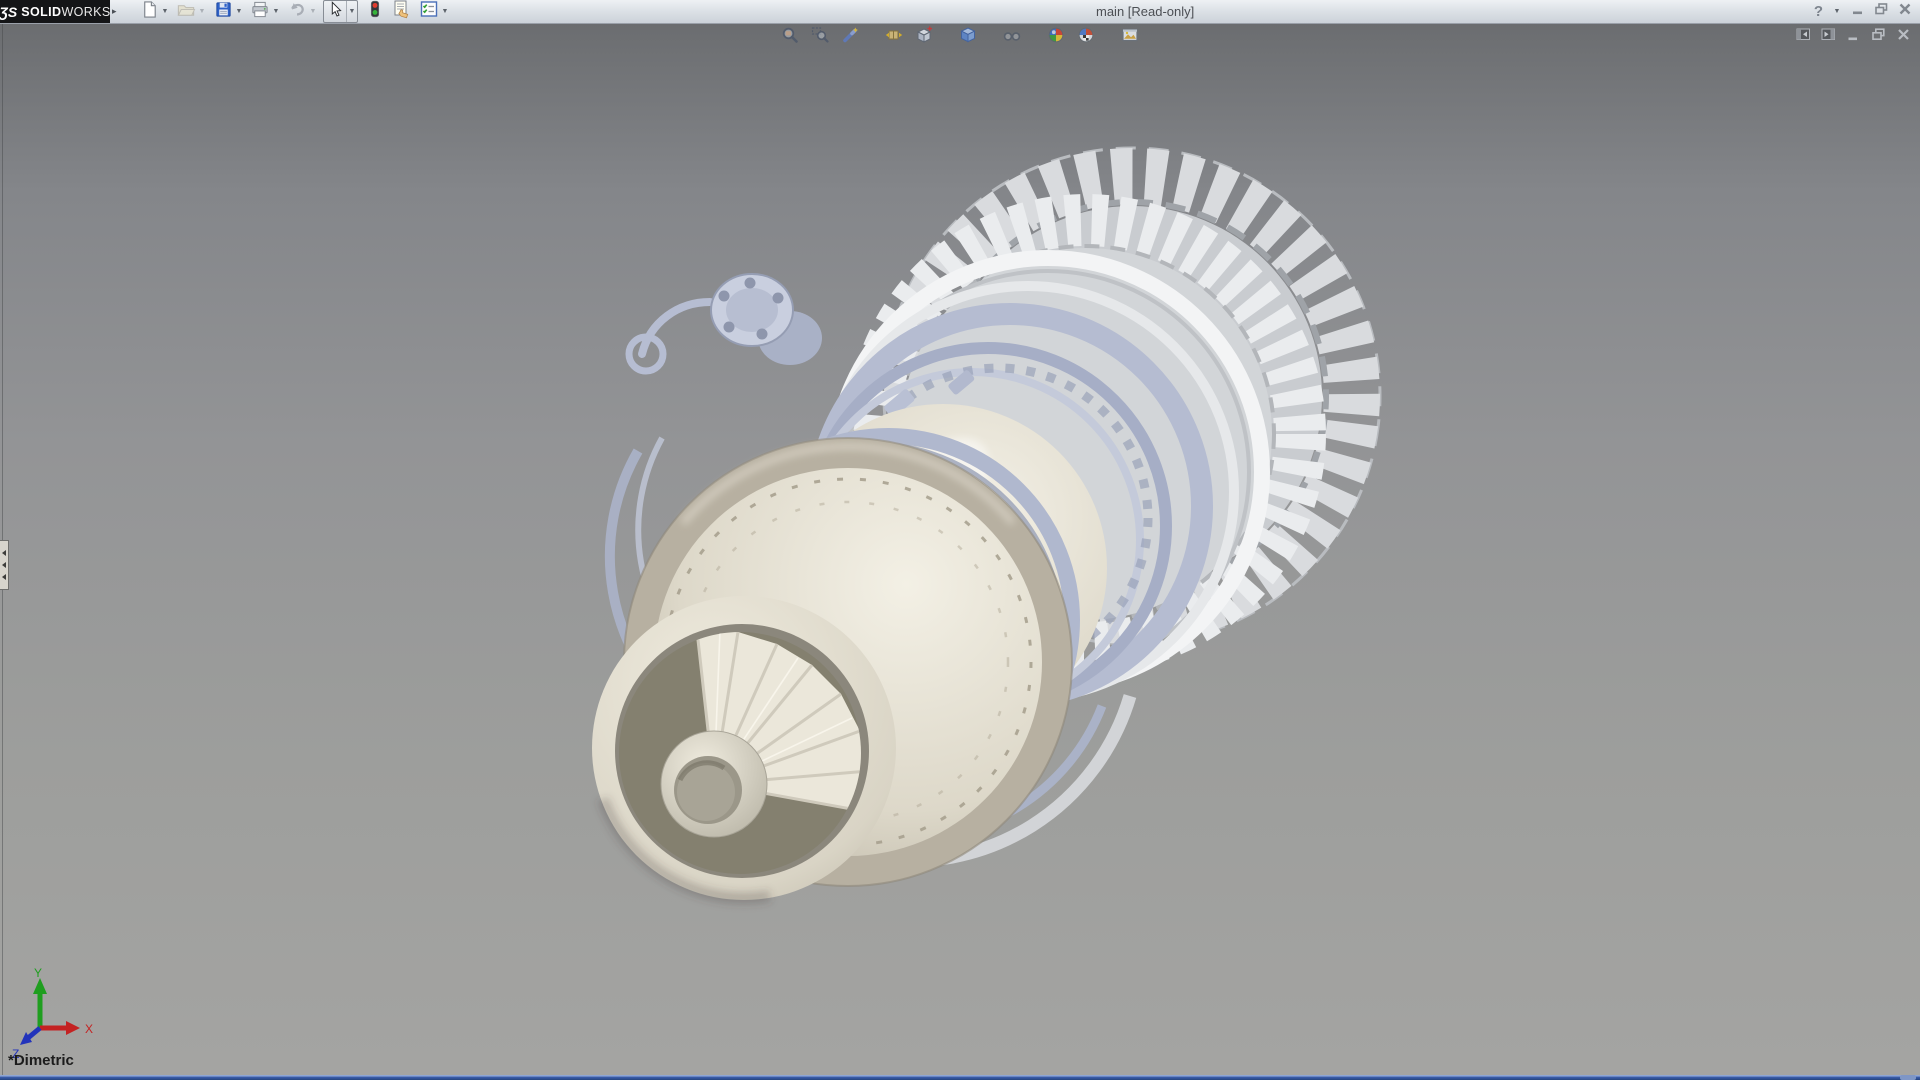  I want to click on feature-panel-collapse-tab, so click(4, 565).